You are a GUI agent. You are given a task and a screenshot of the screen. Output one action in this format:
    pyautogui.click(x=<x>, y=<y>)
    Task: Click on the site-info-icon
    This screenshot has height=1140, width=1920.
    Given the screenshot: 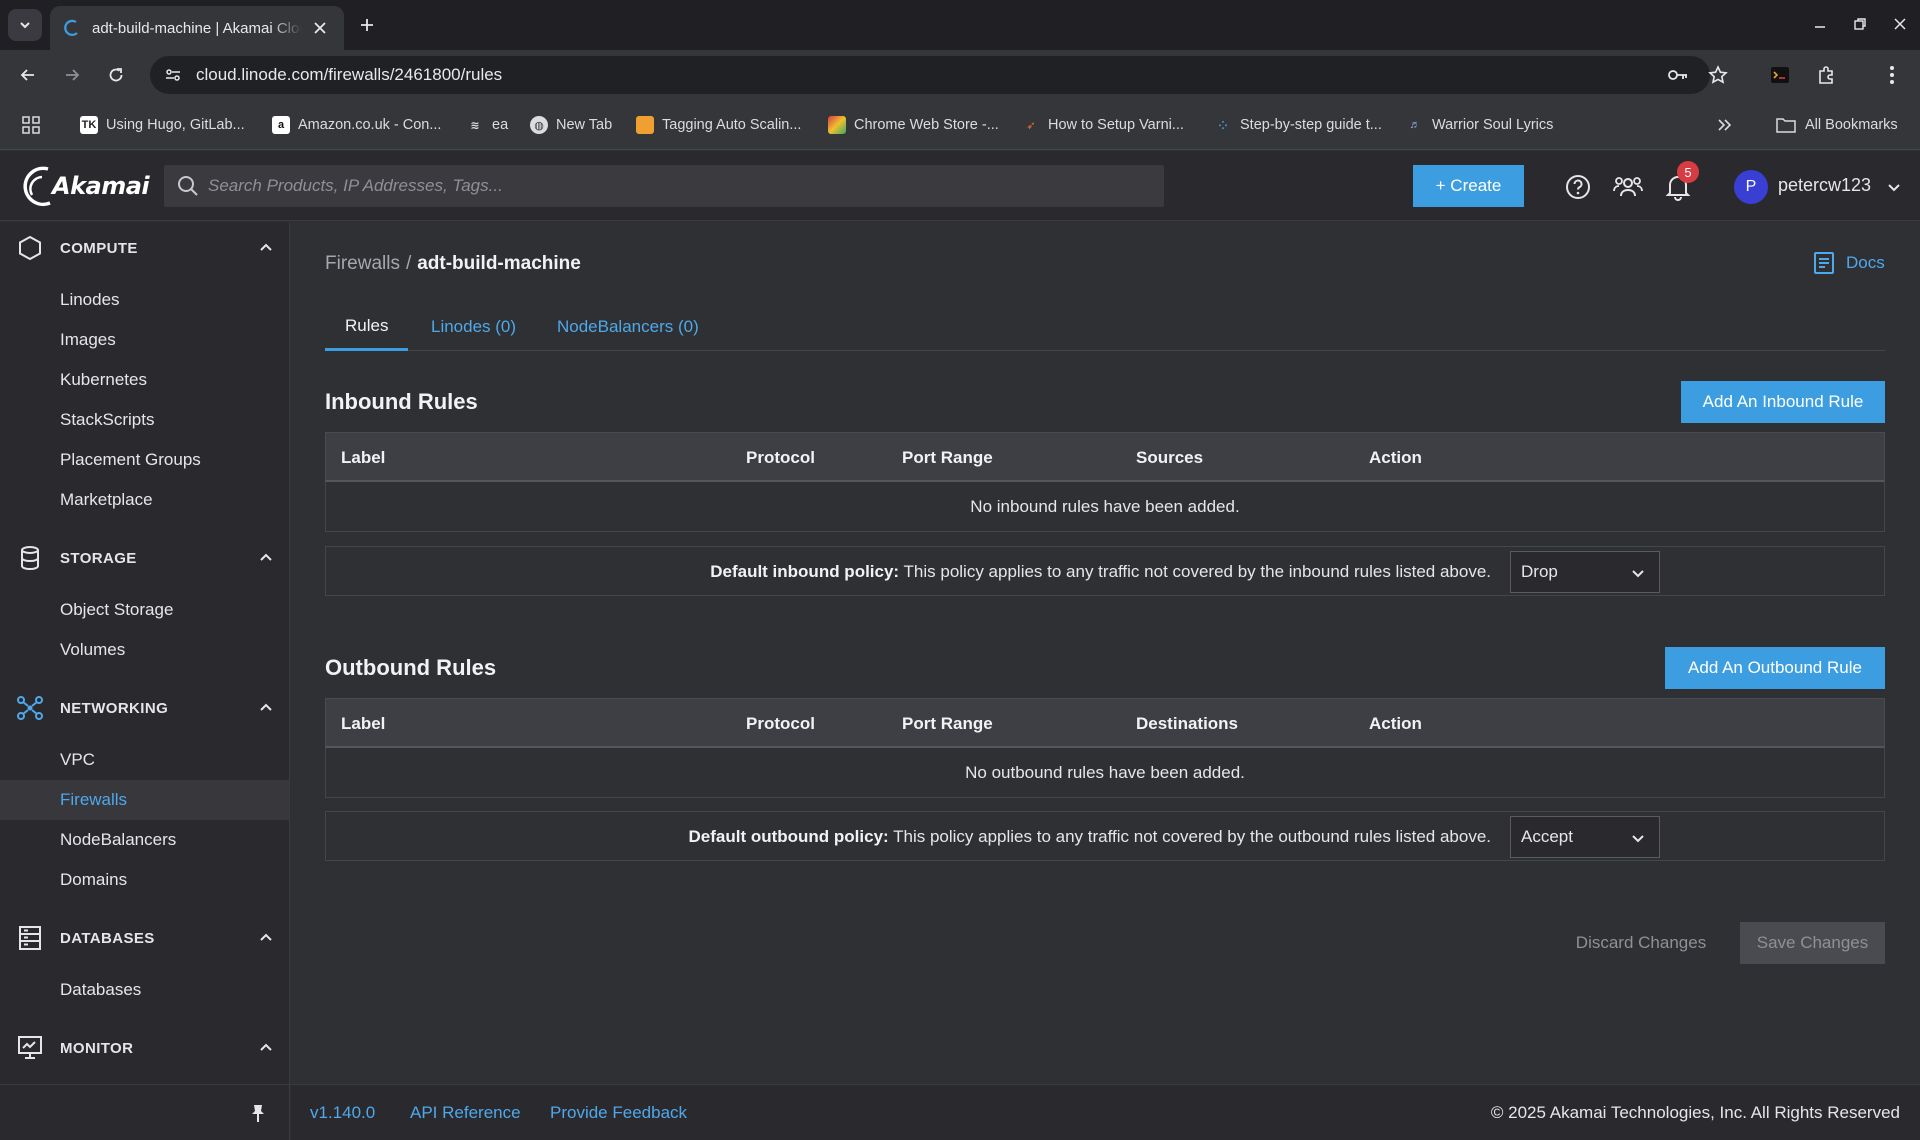 What is the action you would take?
    pyautogui.click(x=173, y=75)
    